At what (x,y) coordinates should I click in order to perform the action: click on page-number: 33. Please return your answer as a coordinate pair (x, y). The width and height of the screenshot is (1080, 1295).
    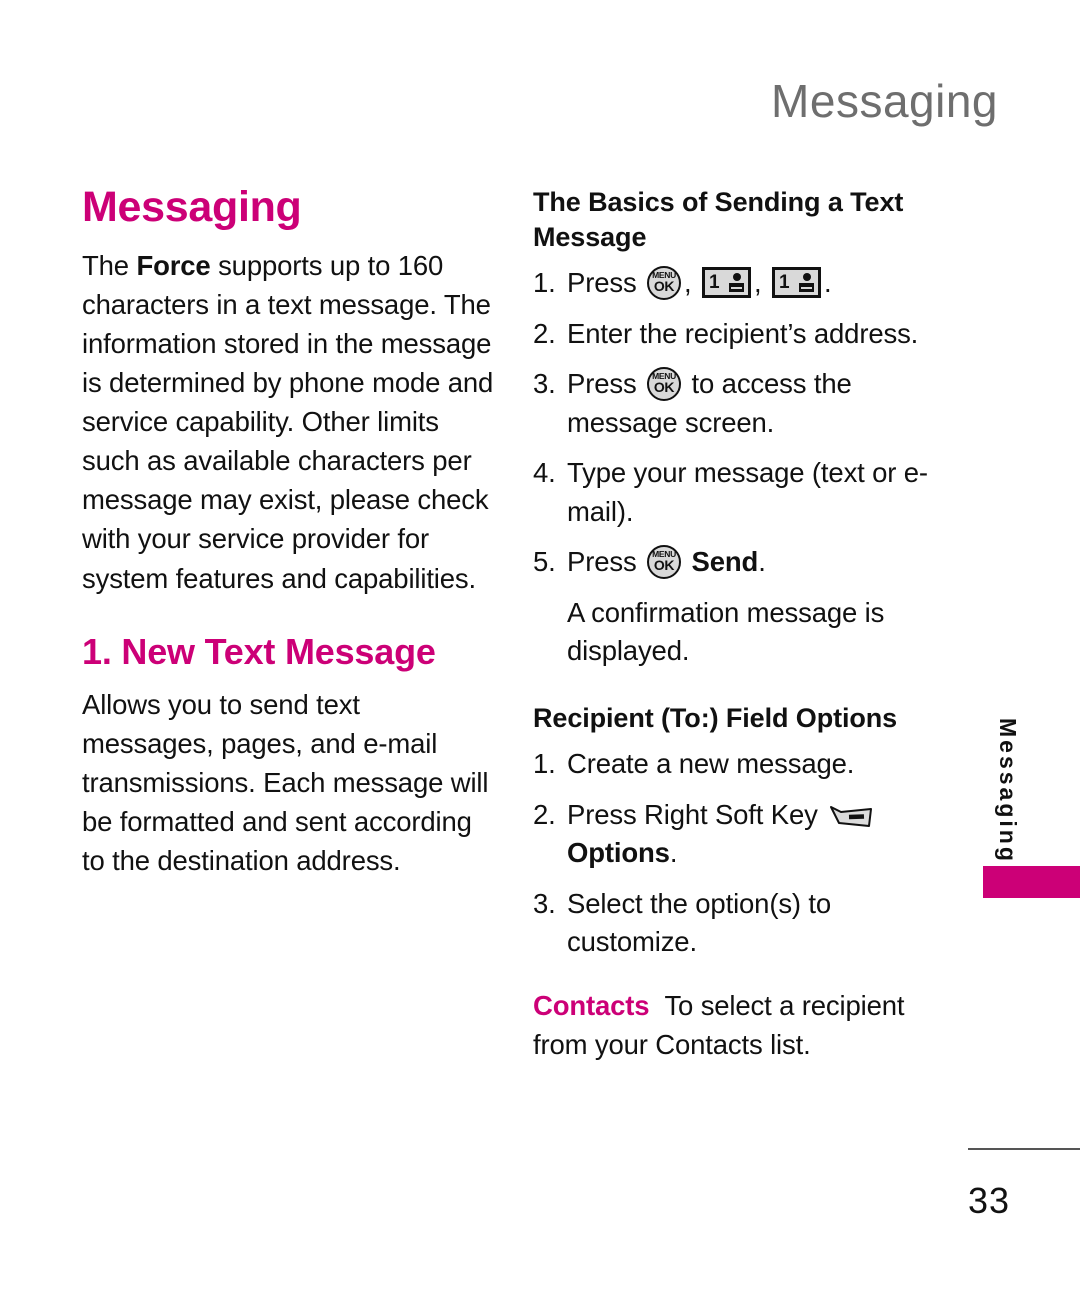
    Looking at the image, I should click on (989, 1200).